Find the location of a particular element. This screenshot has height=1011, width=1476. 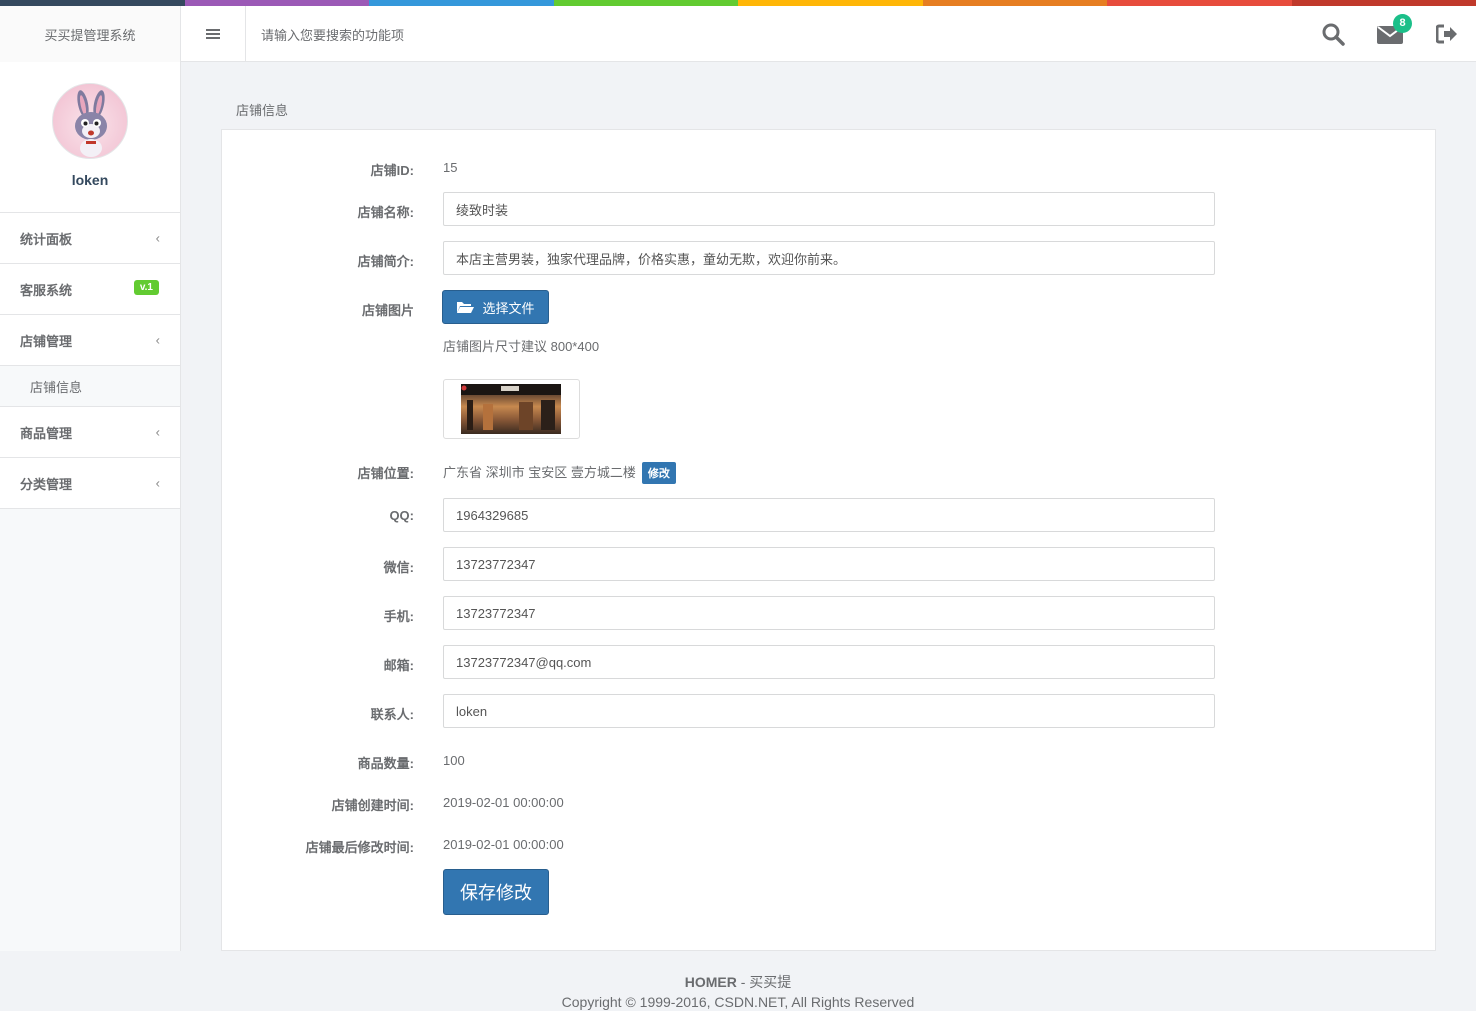

profile-card: loken is located at coordinates (90, 137).